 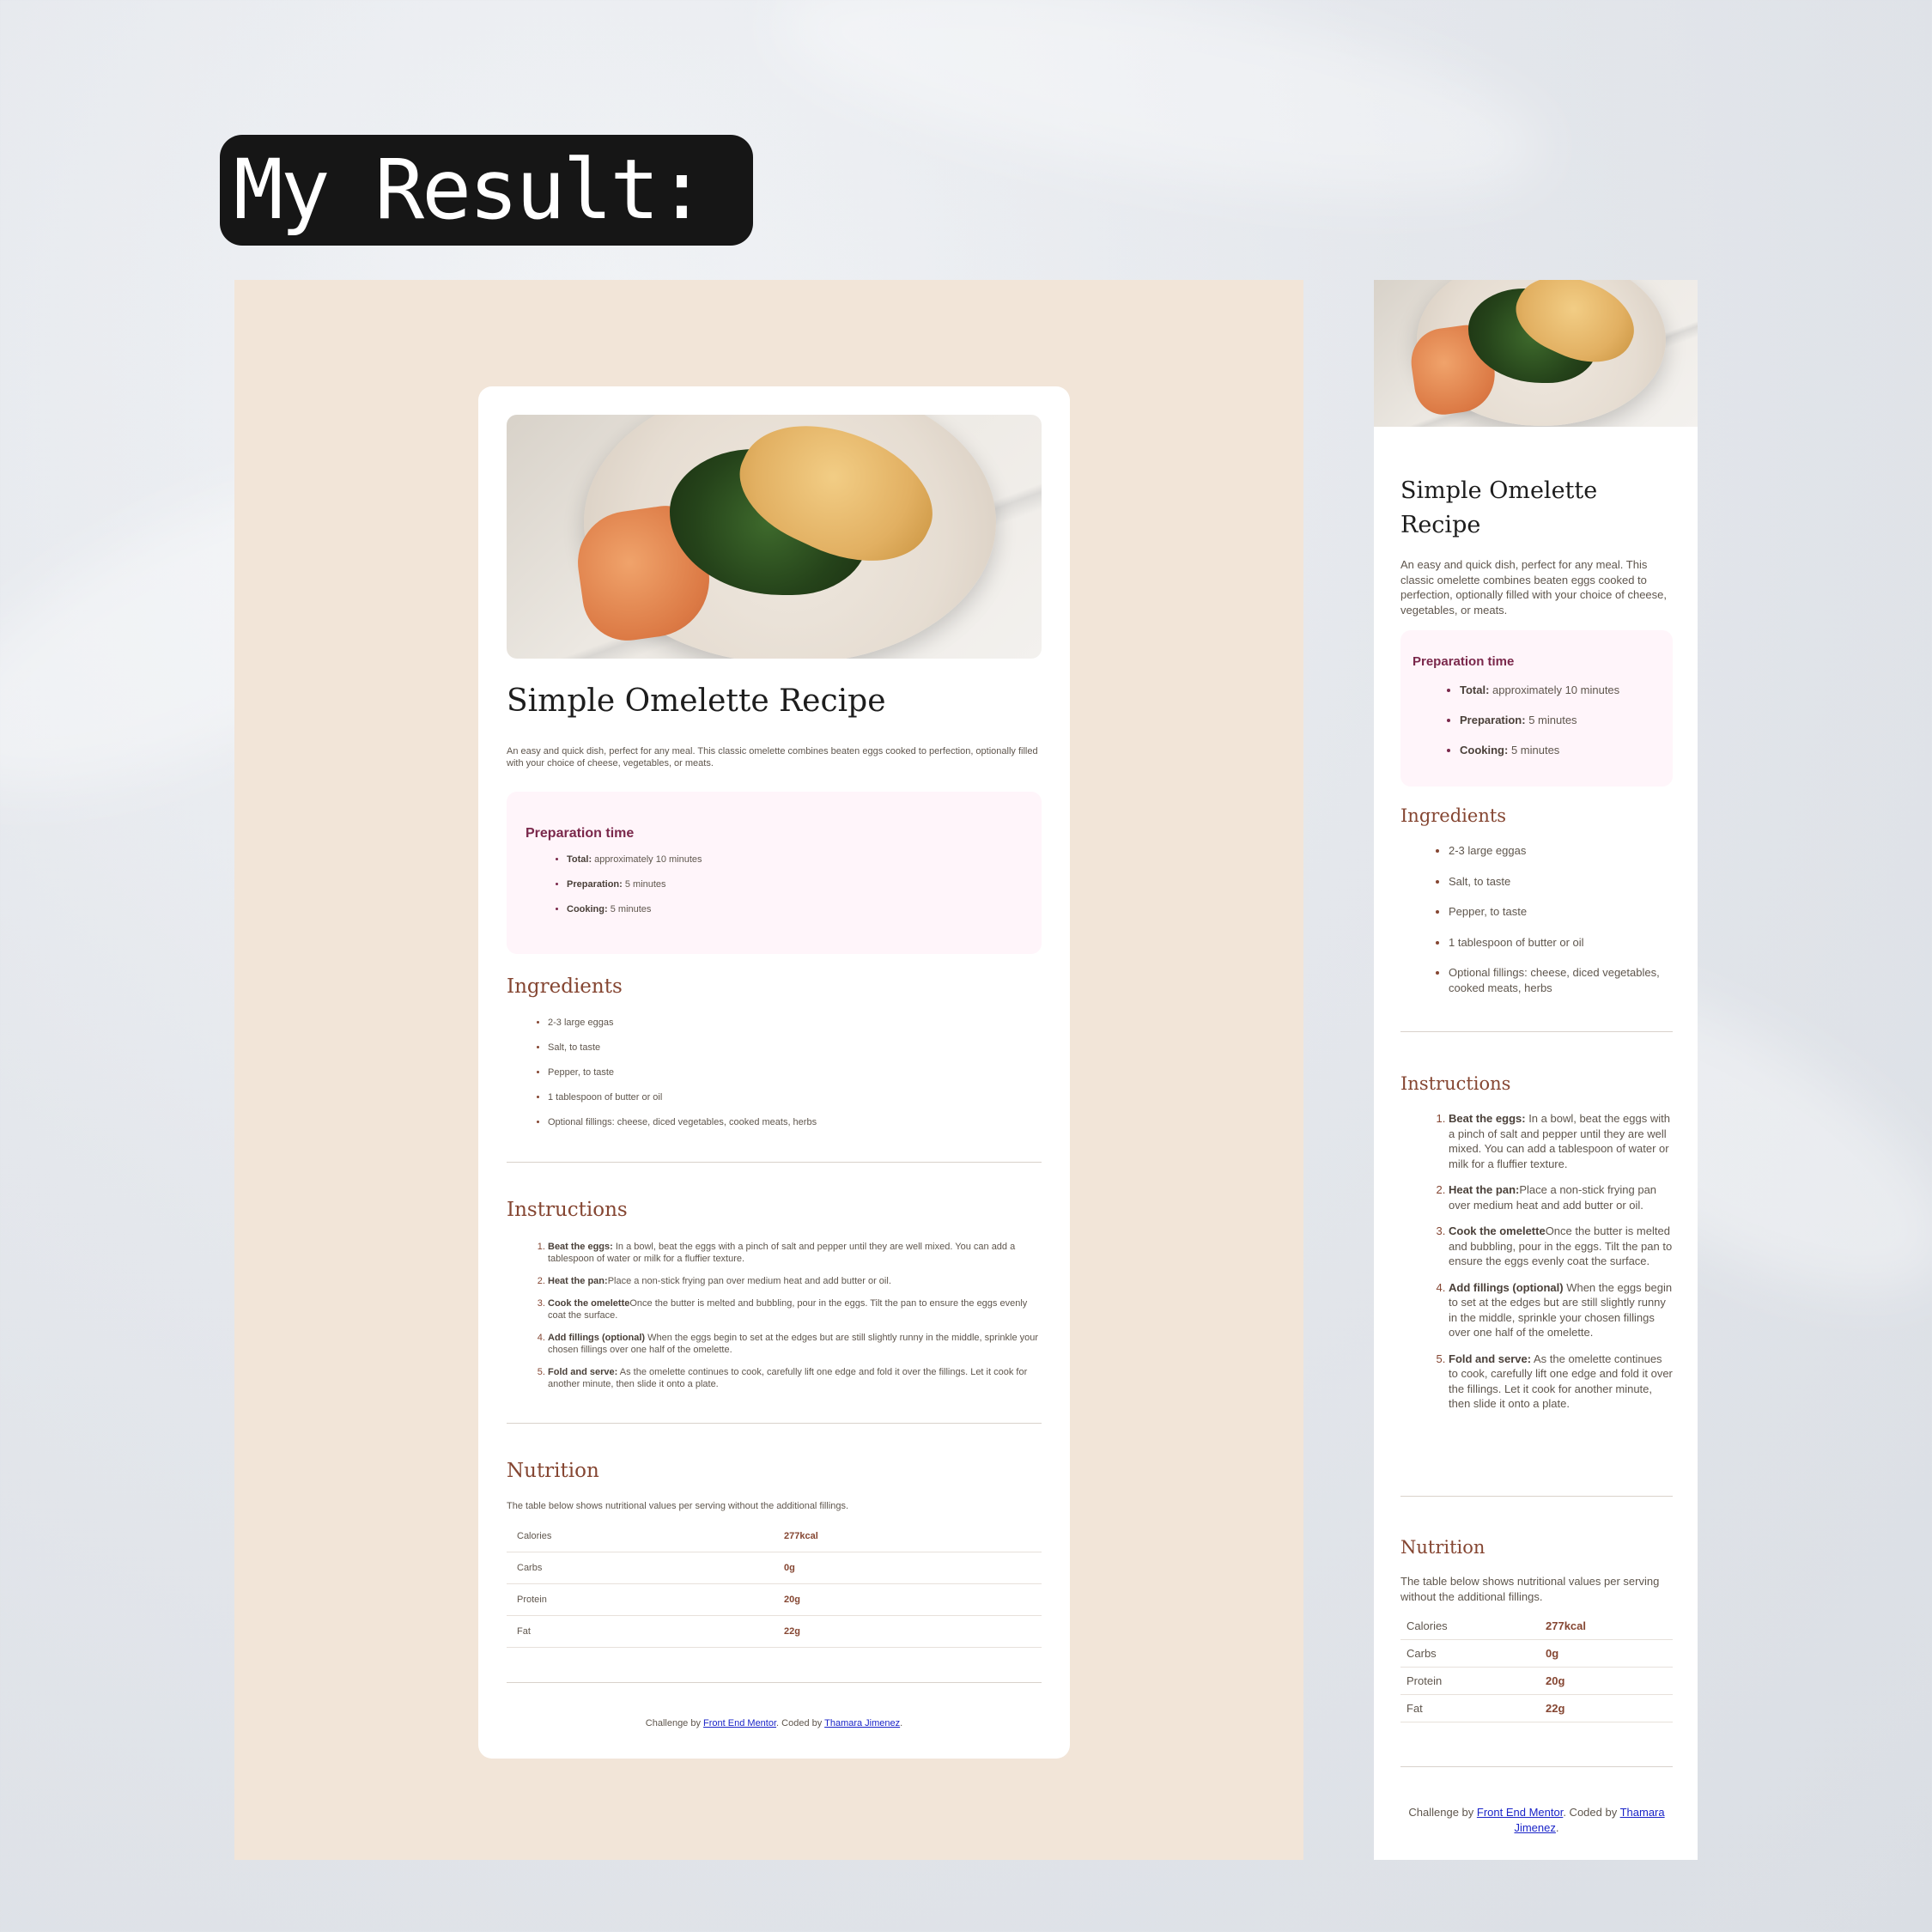 I want to click on my-result-badge: My Result:, so click(x=486, y=191).